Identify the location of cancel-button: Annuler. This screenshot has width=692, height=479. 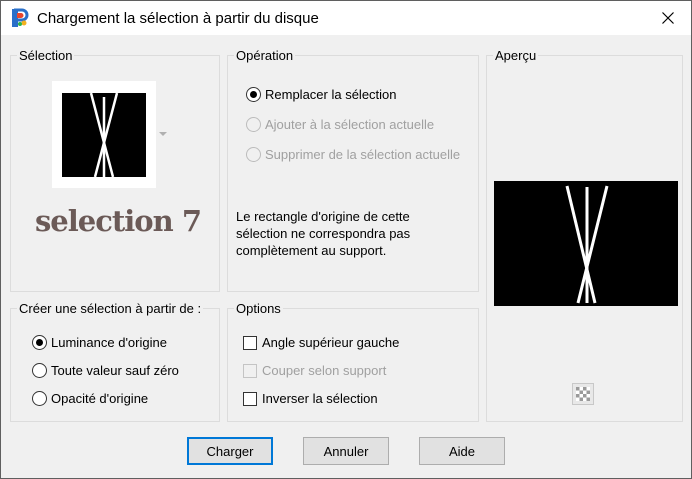
(346, 451).